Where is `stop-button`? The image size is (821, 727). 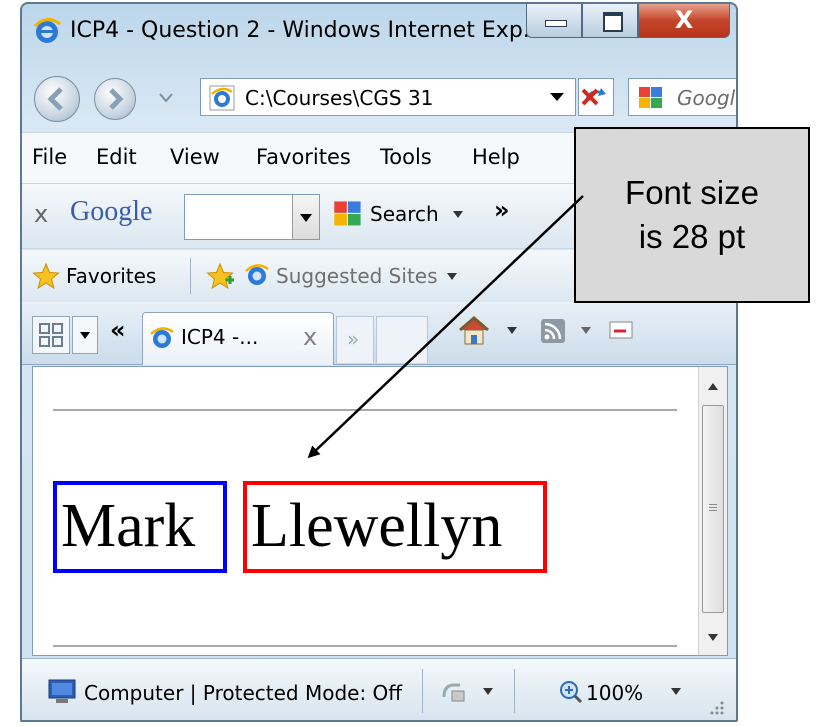
stop-button is located at coordinates (590, 97).